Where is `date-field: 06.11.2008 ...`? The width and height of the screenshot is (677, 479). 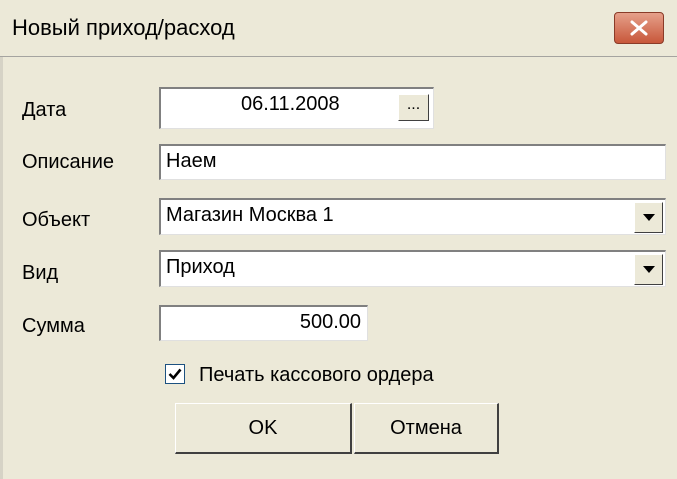
date-field: 06.11.2008 ... is located at coordinates (296, 108).